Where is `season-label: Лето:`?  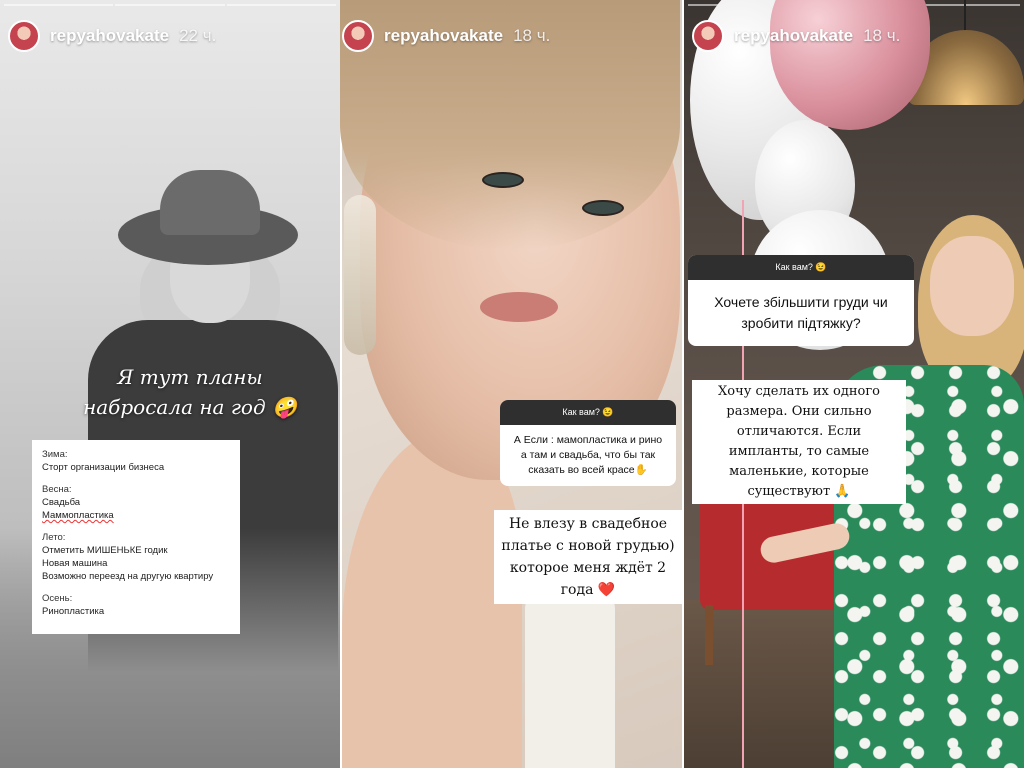
season-label: Лето: is located at coordinates (54, 537).